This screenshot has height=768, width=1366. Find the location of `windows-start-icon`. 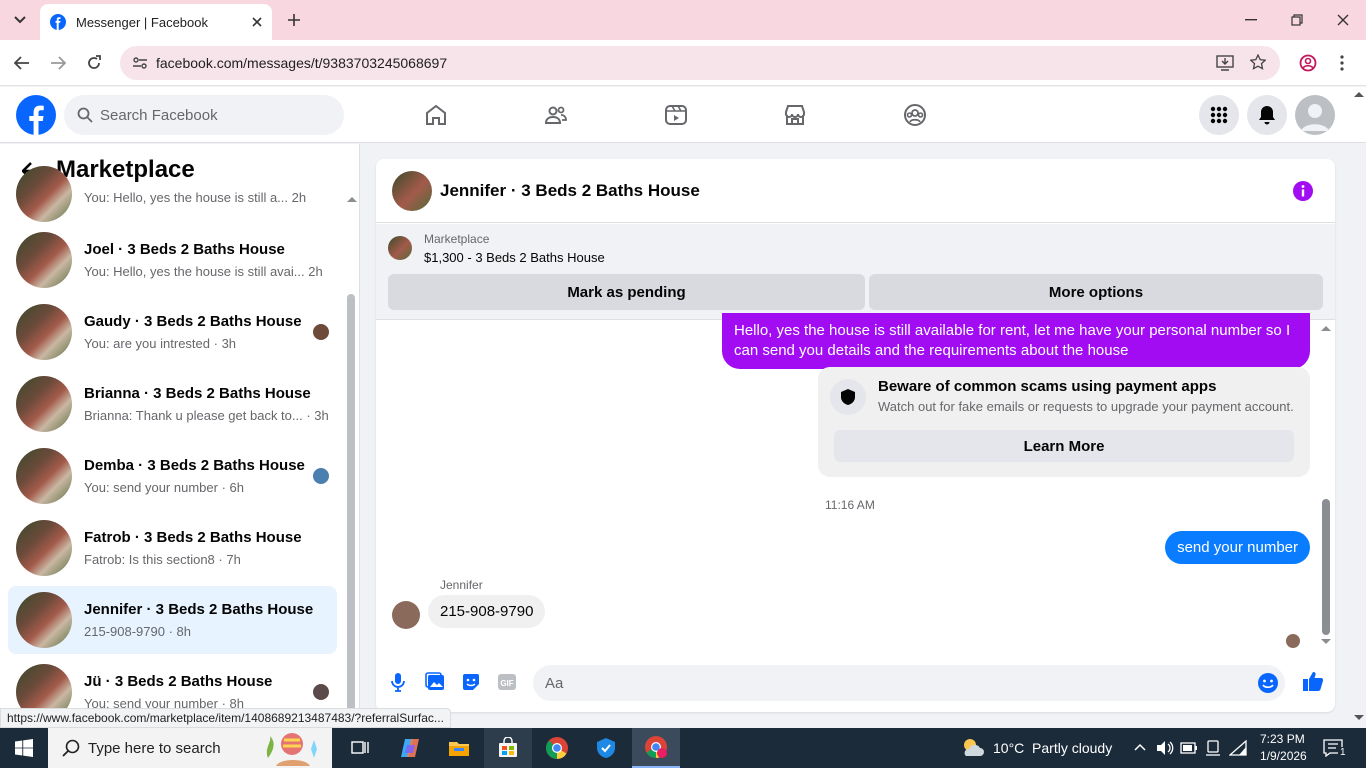

windows-start-icon is located at coordinates (24, 748).